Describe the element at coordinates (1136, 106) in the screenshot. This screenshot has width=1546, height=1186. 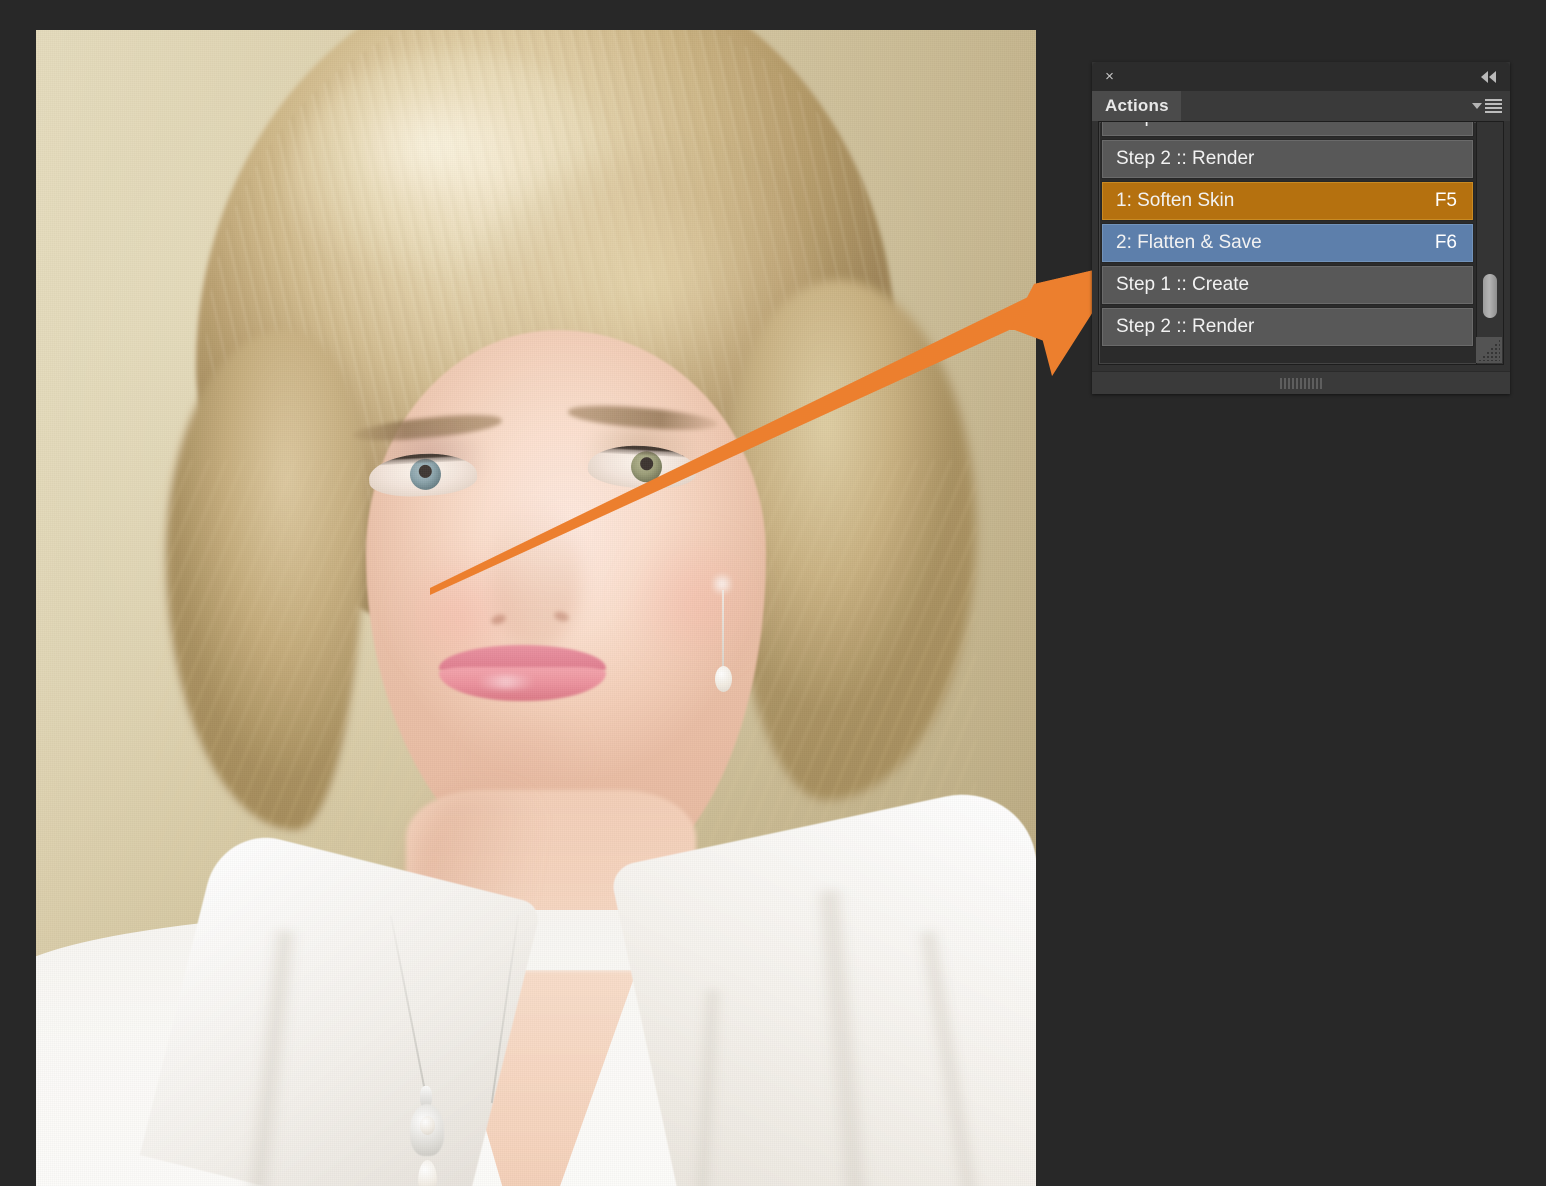
I see `tab-actions: Actions` at that location.